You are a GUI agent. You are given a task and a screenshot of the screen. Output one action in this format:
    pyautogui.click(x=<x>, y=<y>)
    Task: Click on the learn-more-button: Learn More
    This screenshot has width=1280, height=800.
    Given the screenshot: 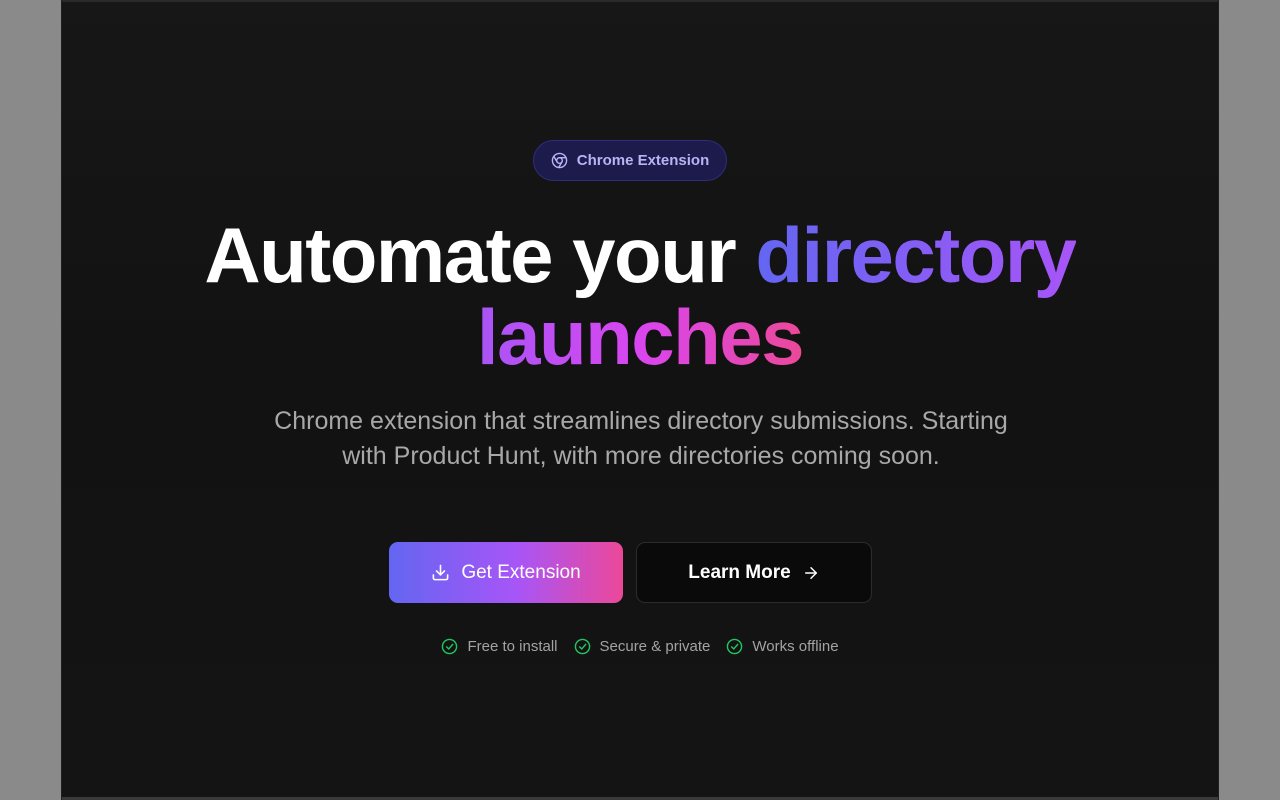 What is the action you would take?
    pyautogui.click(x=754, y=572)
    